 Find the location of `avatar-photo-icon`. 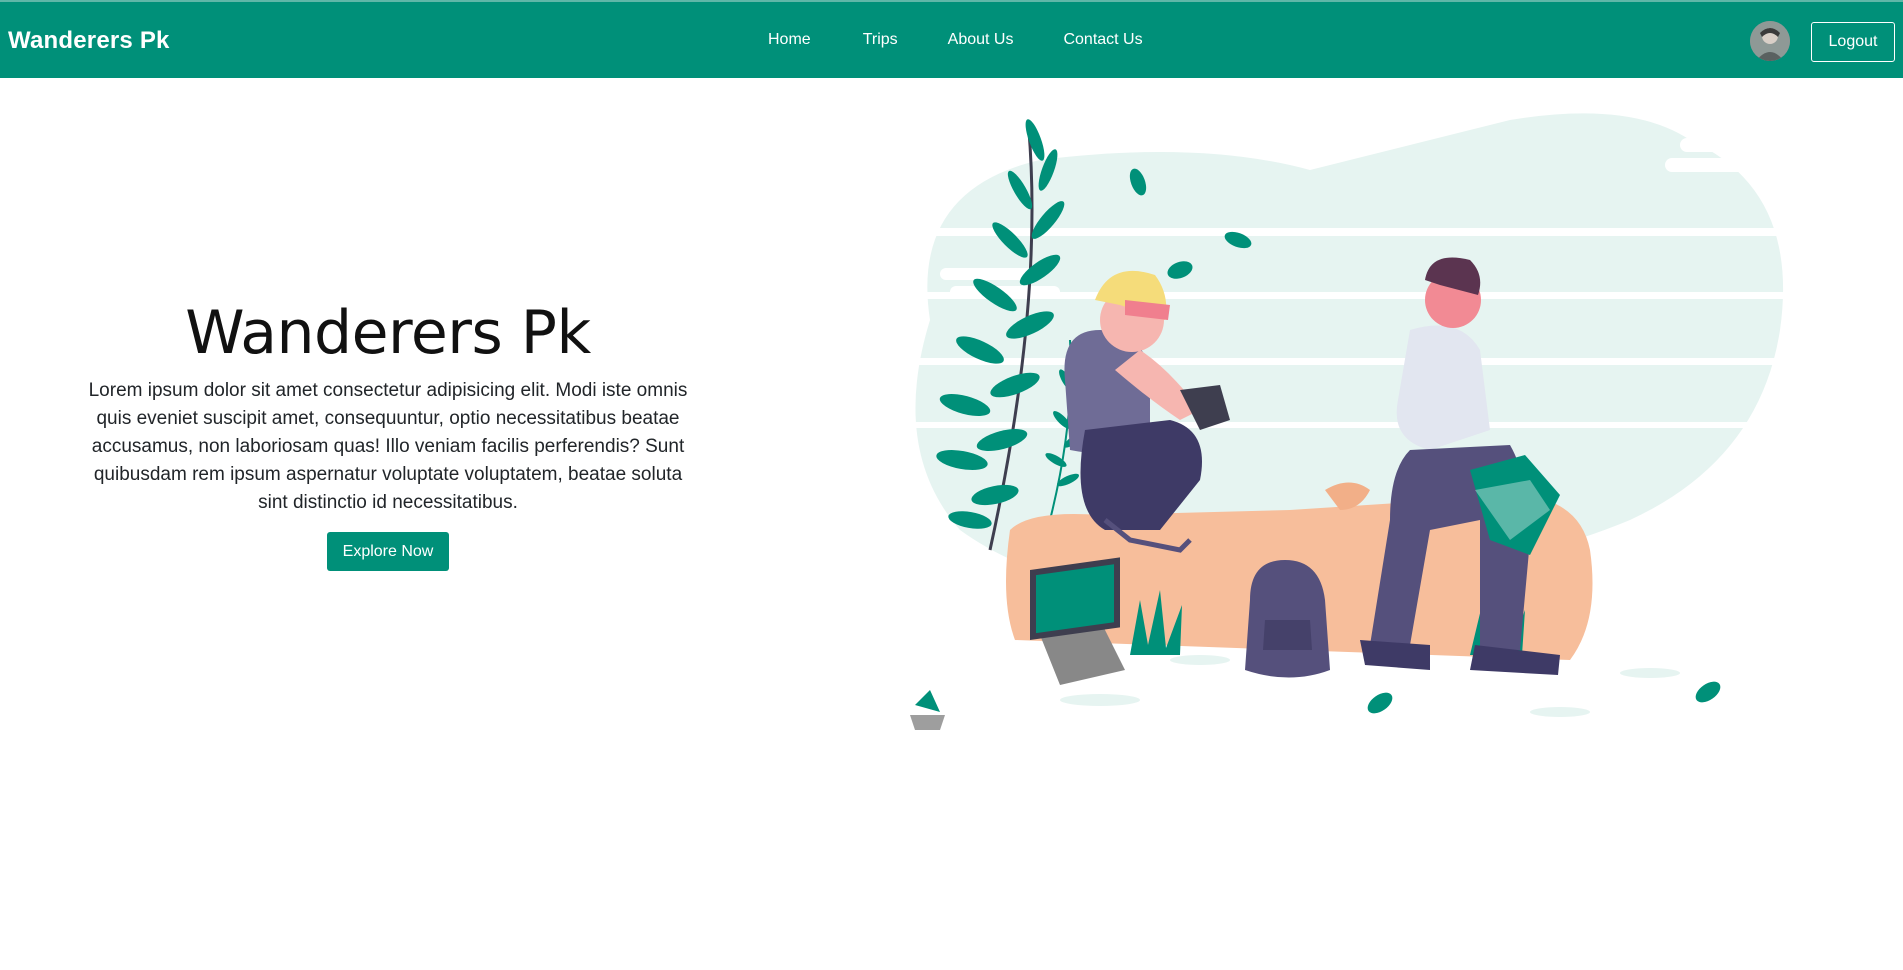

avatar-photo-icon is located at coordinates (1770, 41).